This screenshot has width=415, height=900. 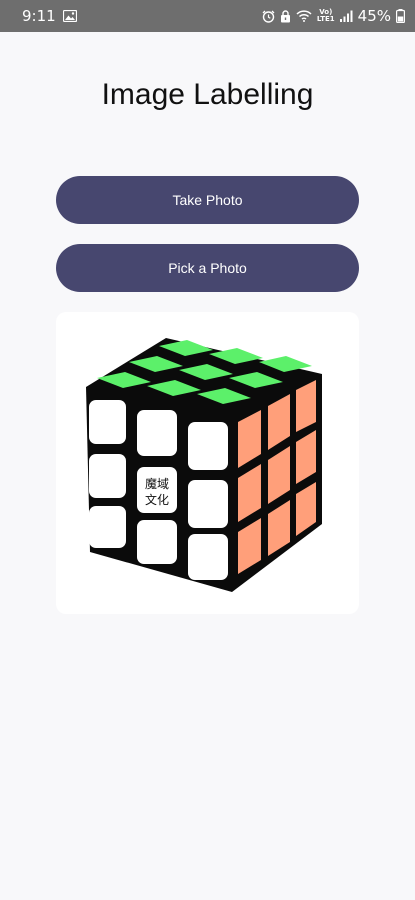 I want to click on status-left: 9:11, so click(x=49, y=16).